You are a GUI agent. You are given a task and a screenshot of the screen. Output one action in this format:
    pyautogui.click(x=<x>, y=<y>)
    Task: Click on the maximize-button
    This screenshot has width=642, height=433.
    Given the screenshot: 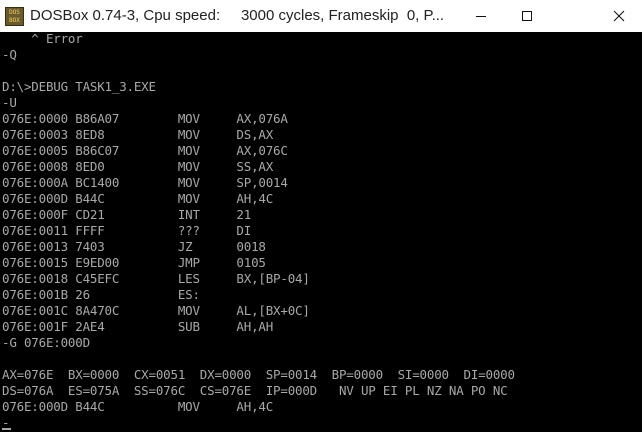 What is the action you would take?
    pyautogui.click(x=527, y=16)
    